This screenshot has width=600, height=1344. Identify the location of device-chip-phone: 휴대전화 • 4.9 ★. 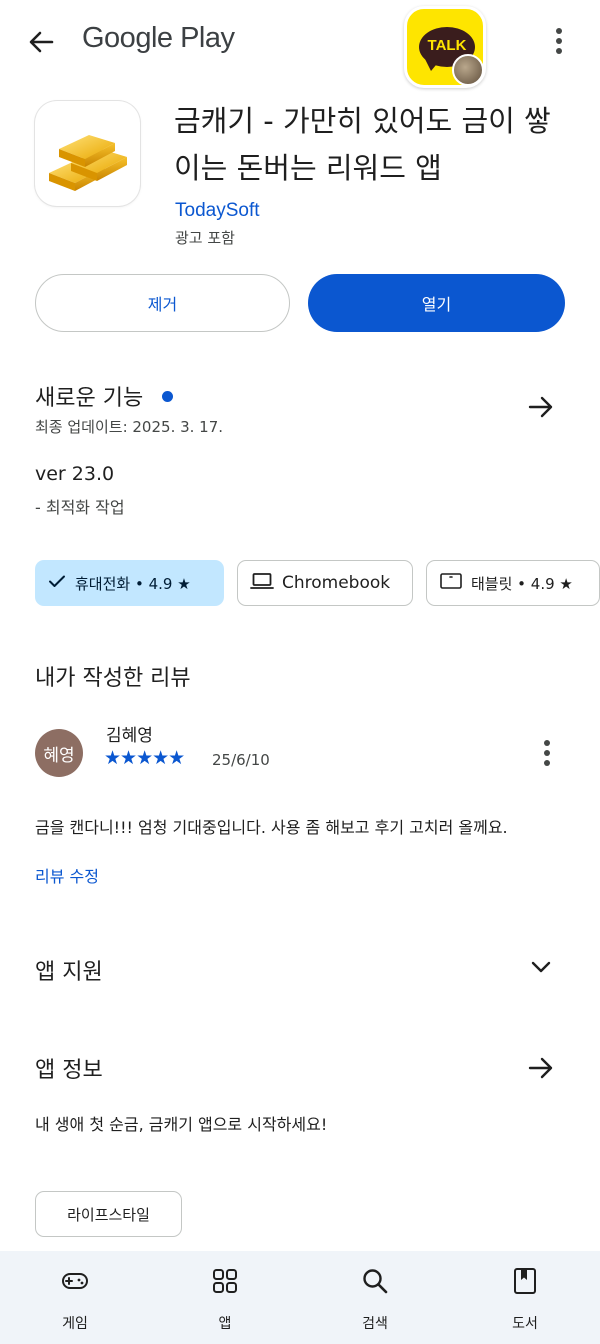
(129, 583).